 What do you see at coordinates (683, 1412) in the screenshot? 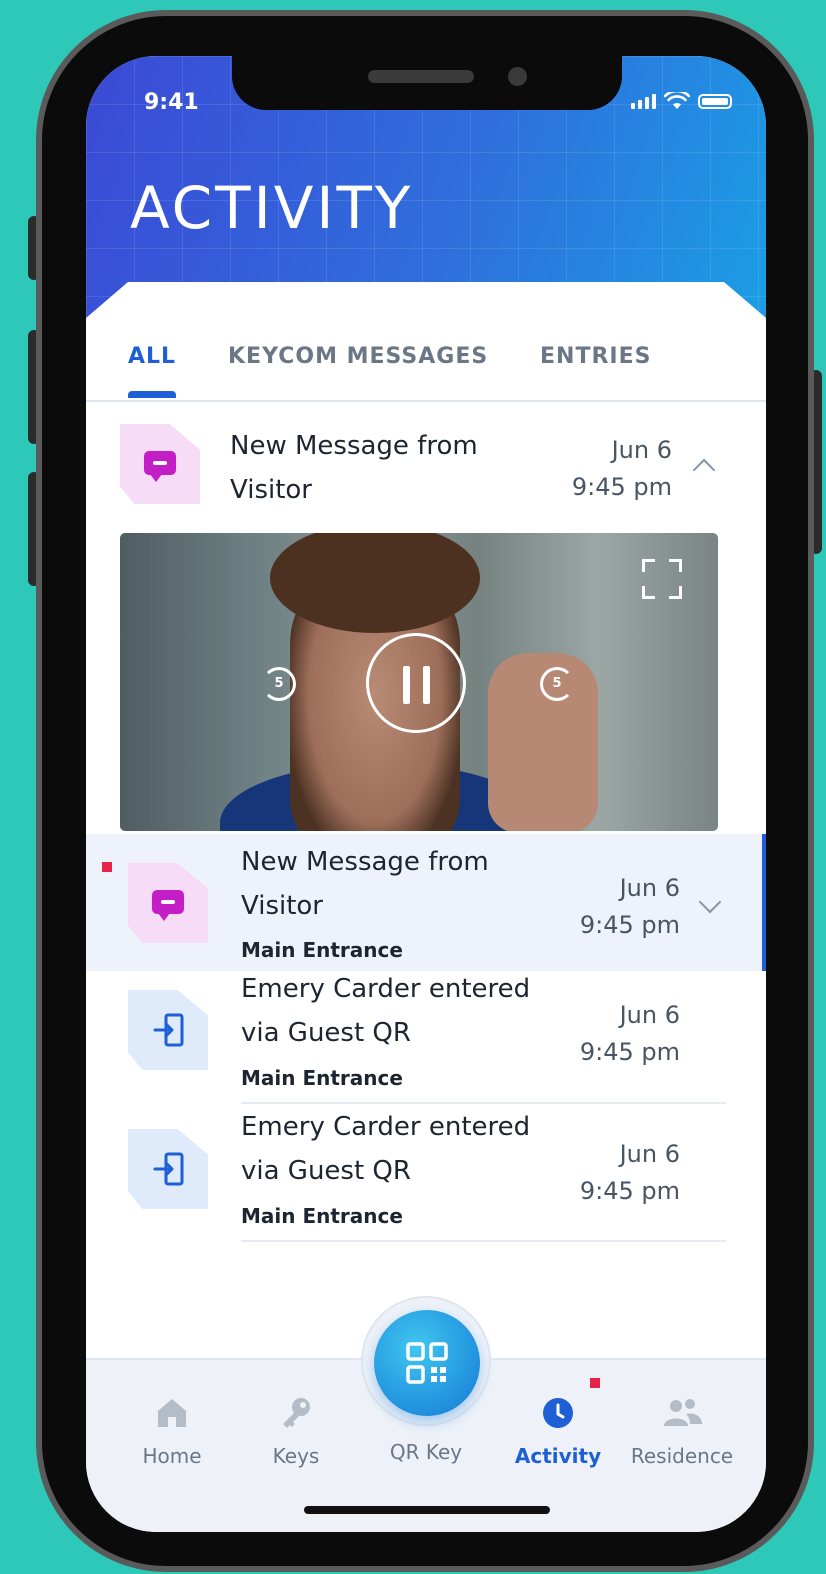
I see `people-icon` at bounding box center [683, 1412].